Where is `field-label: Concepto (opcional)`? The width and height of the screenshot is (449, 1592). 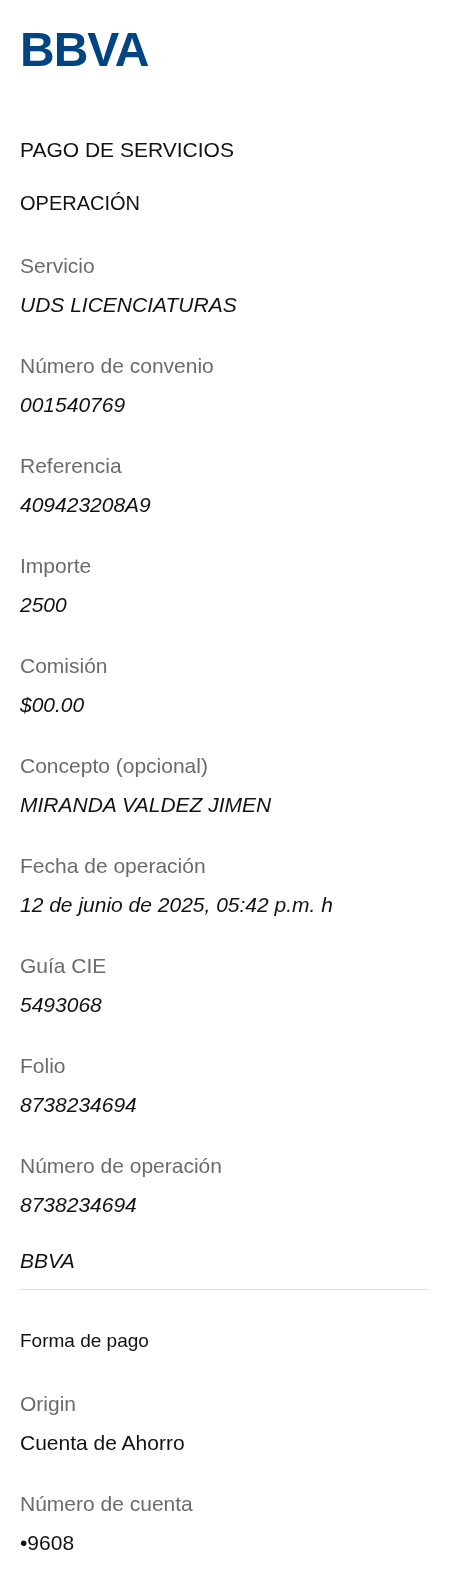 field-label: Concepto (opcional) is located at coordinates (114, 766).